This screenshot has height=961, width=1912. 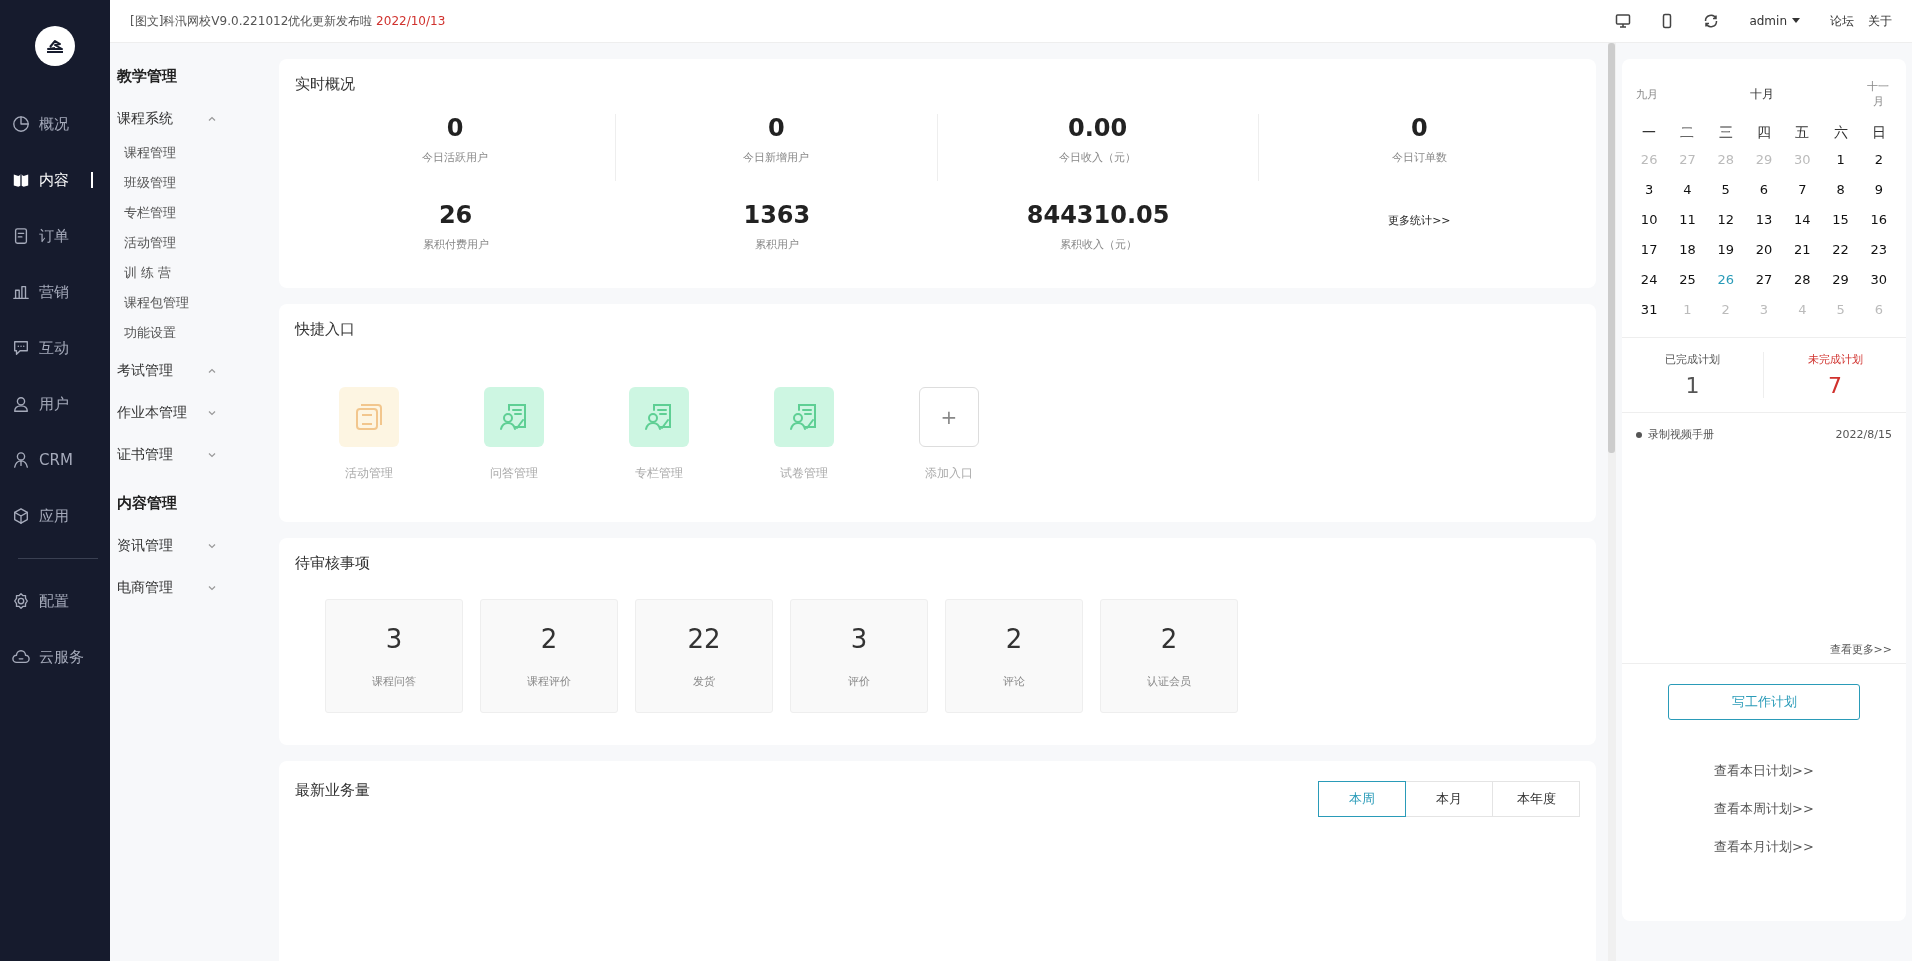 I want to click on calendar-day: 29, so click(x=1840, y=280).